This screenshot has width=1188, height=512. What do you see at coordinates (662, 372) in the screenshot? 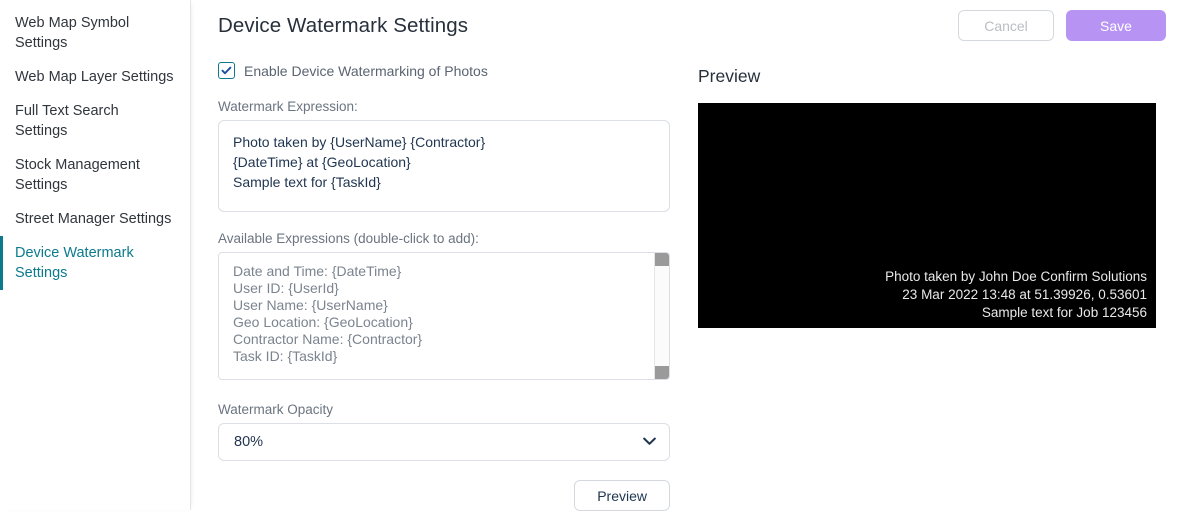
I see `scrollbar-down-button` at bounding box center [662, 372].